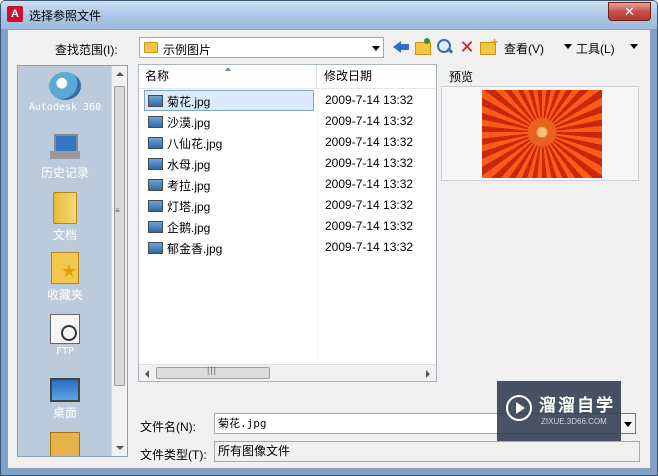 Image resolution: width=658 pixels, height=476 pixels. What do you see at coordinates (65, 86) in the screenshot?
I see `autodesk-360-icon` at bounding box center [65, 86].